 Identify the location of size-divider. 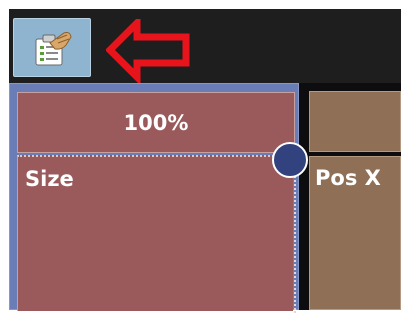
(295, 235).